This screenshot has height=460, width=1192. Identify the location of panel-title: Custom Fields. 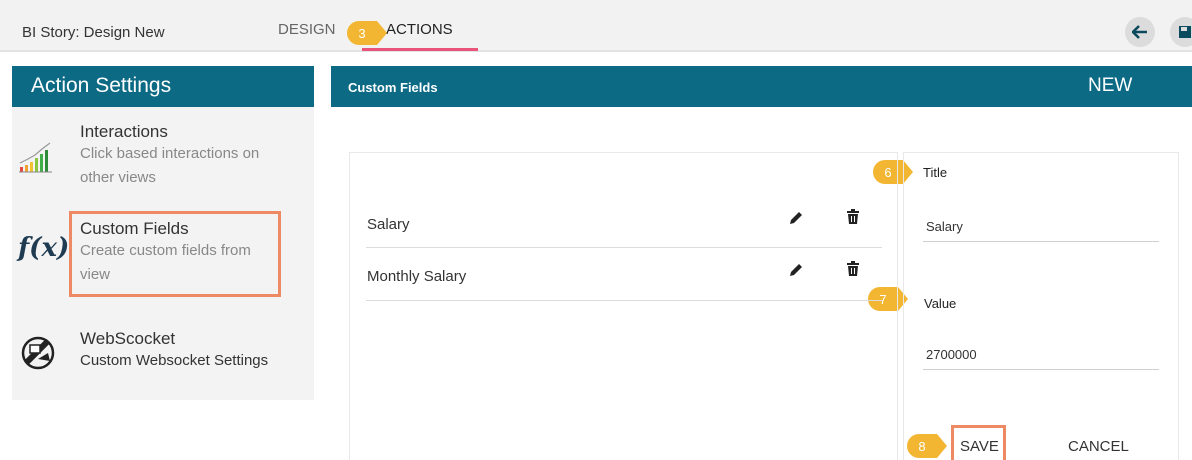
(393, 87).